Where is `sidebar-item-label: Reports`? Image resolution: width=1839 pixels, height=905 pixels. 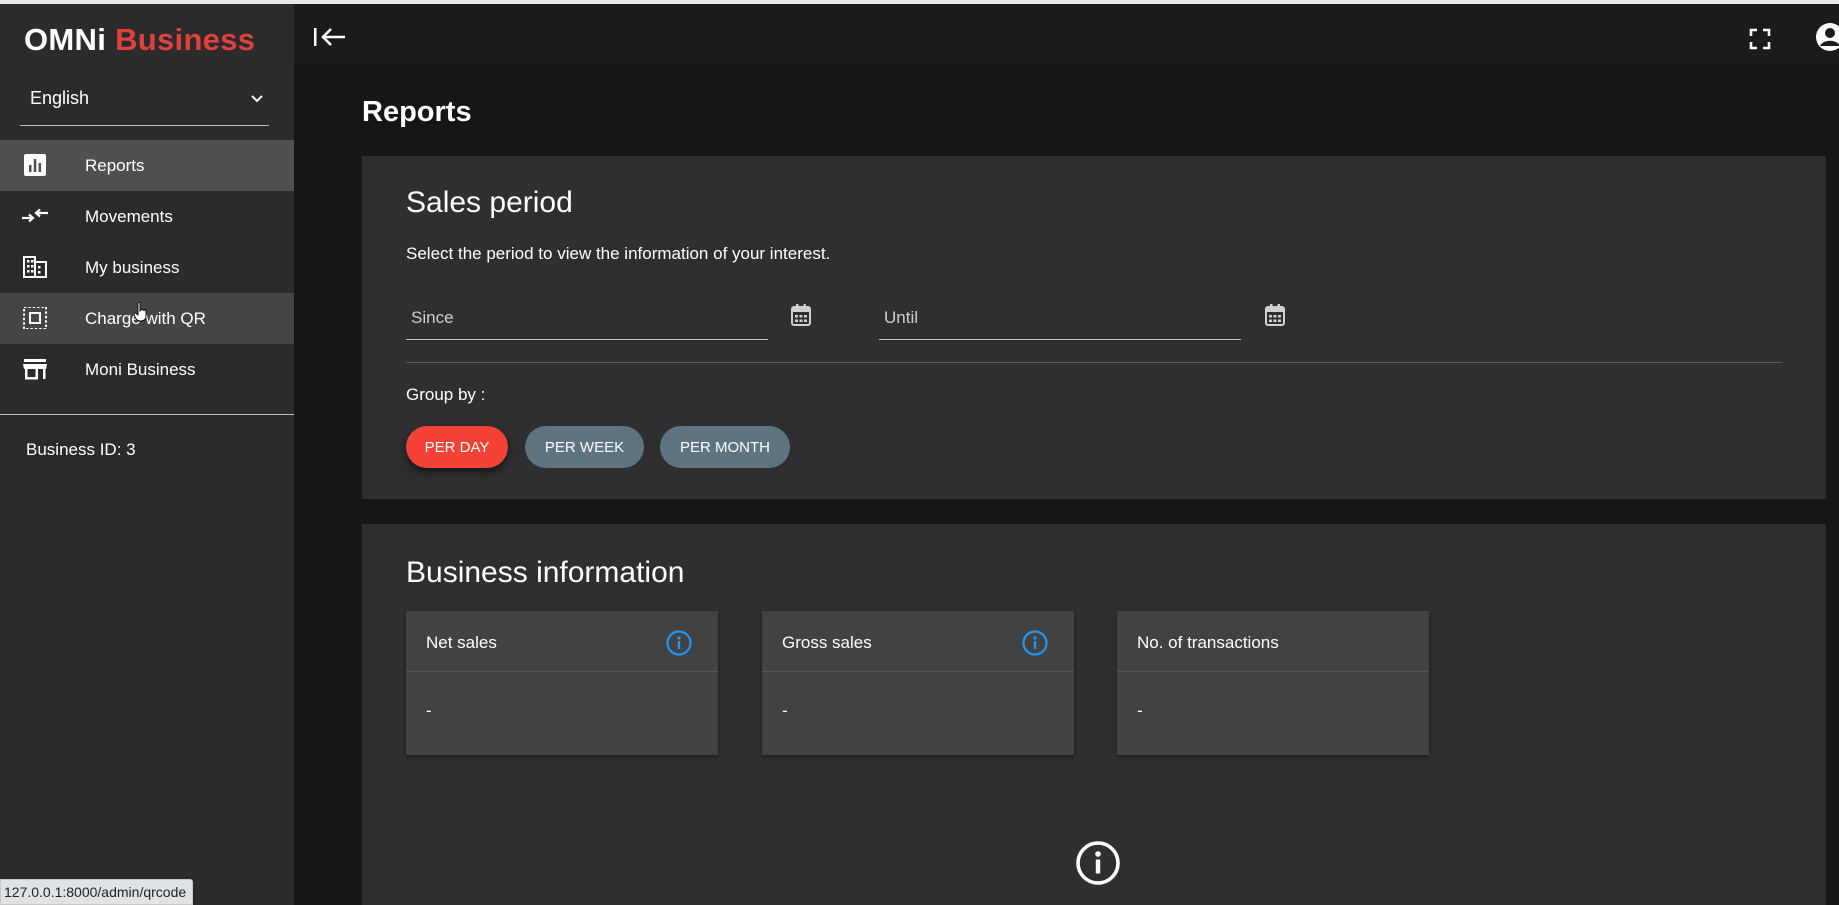
sidebar-item-label: Reports is located at coordinates (115, 165).